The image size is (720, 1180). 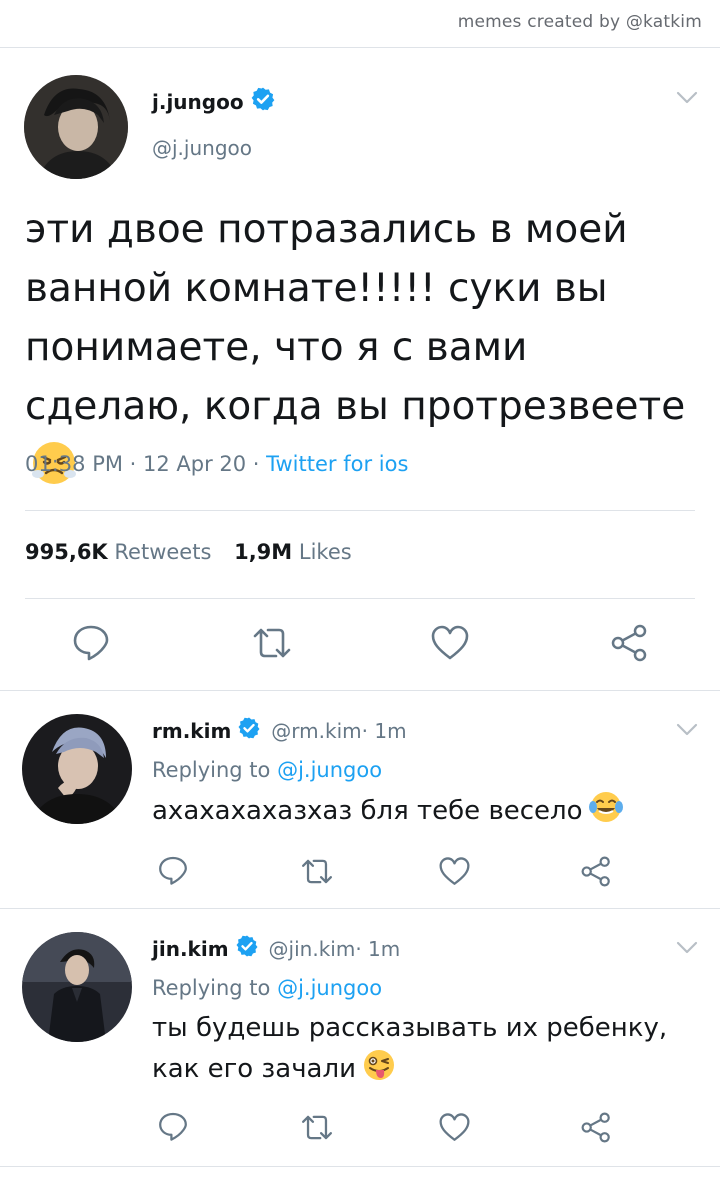 What do you see at coordinates (379, 1071) in the screenshot?
I see `winking-tongue-face-icon` at bounding box center [379, 1071].